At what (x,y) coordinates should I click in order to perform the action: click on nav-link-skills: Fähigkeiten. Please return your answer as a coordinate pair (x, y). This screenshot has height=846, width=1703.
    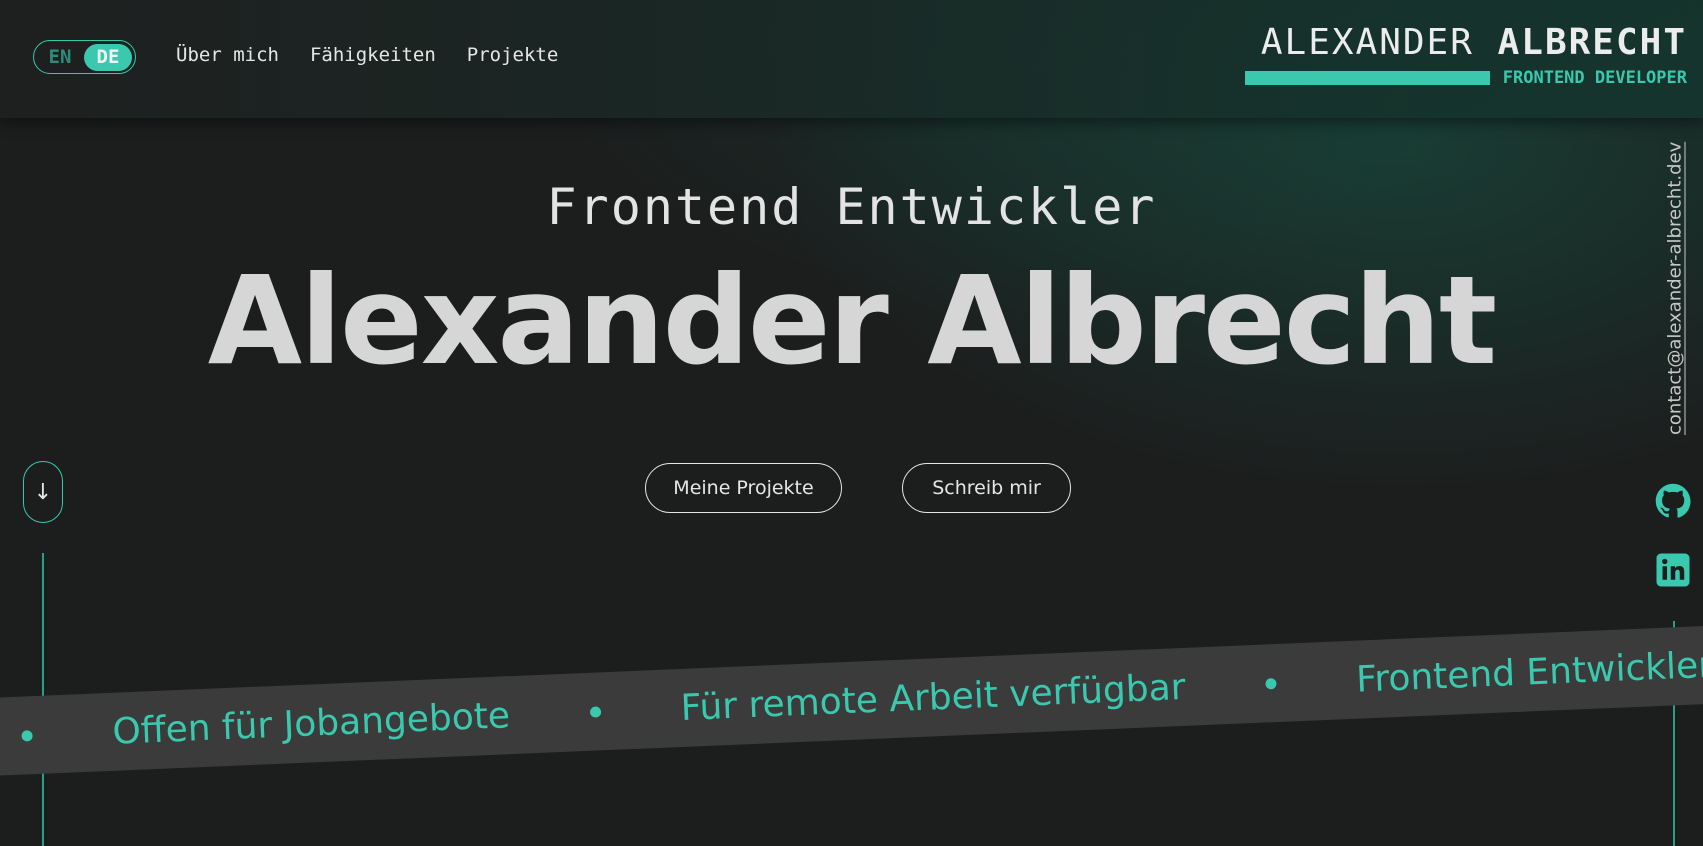
    Looking at the image, I should click on (373, 55).